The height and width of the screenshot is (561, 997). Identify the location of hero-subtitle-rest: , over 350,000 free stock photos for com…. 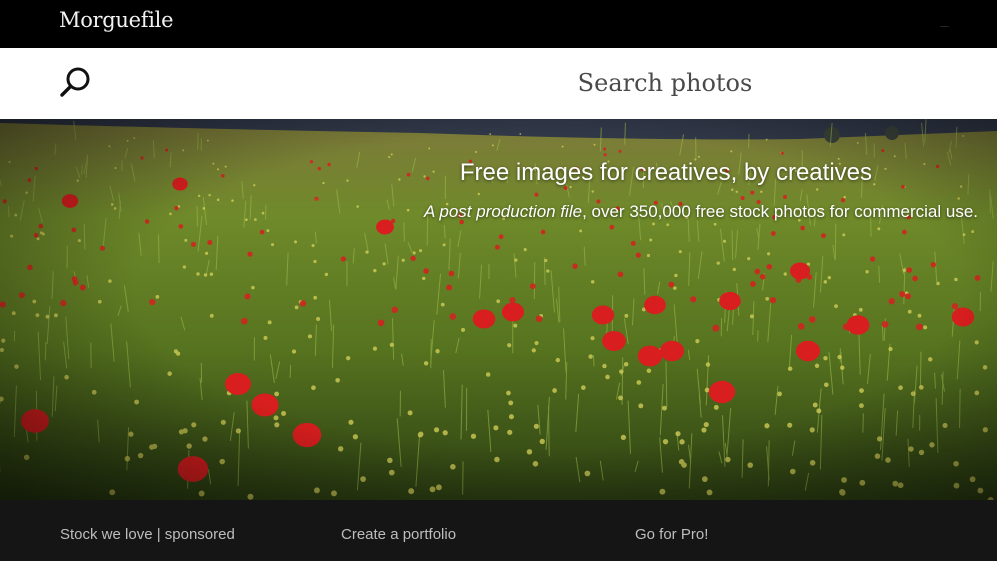
(780, 211).